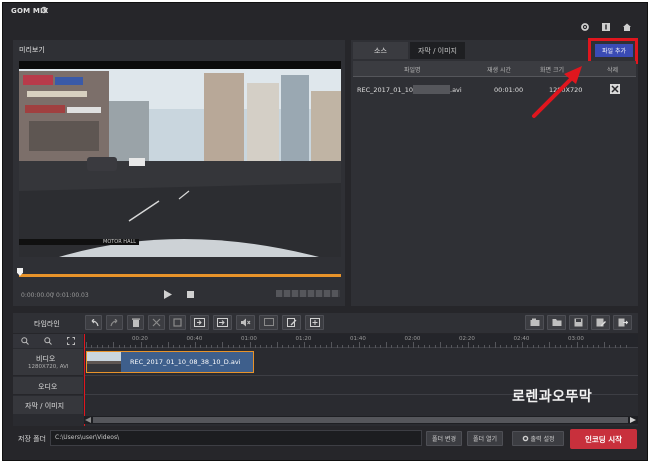  Describe the element at coordinates (538, 438) in the screenshot. I see `output-settings-button: 출력 설정` at that location.